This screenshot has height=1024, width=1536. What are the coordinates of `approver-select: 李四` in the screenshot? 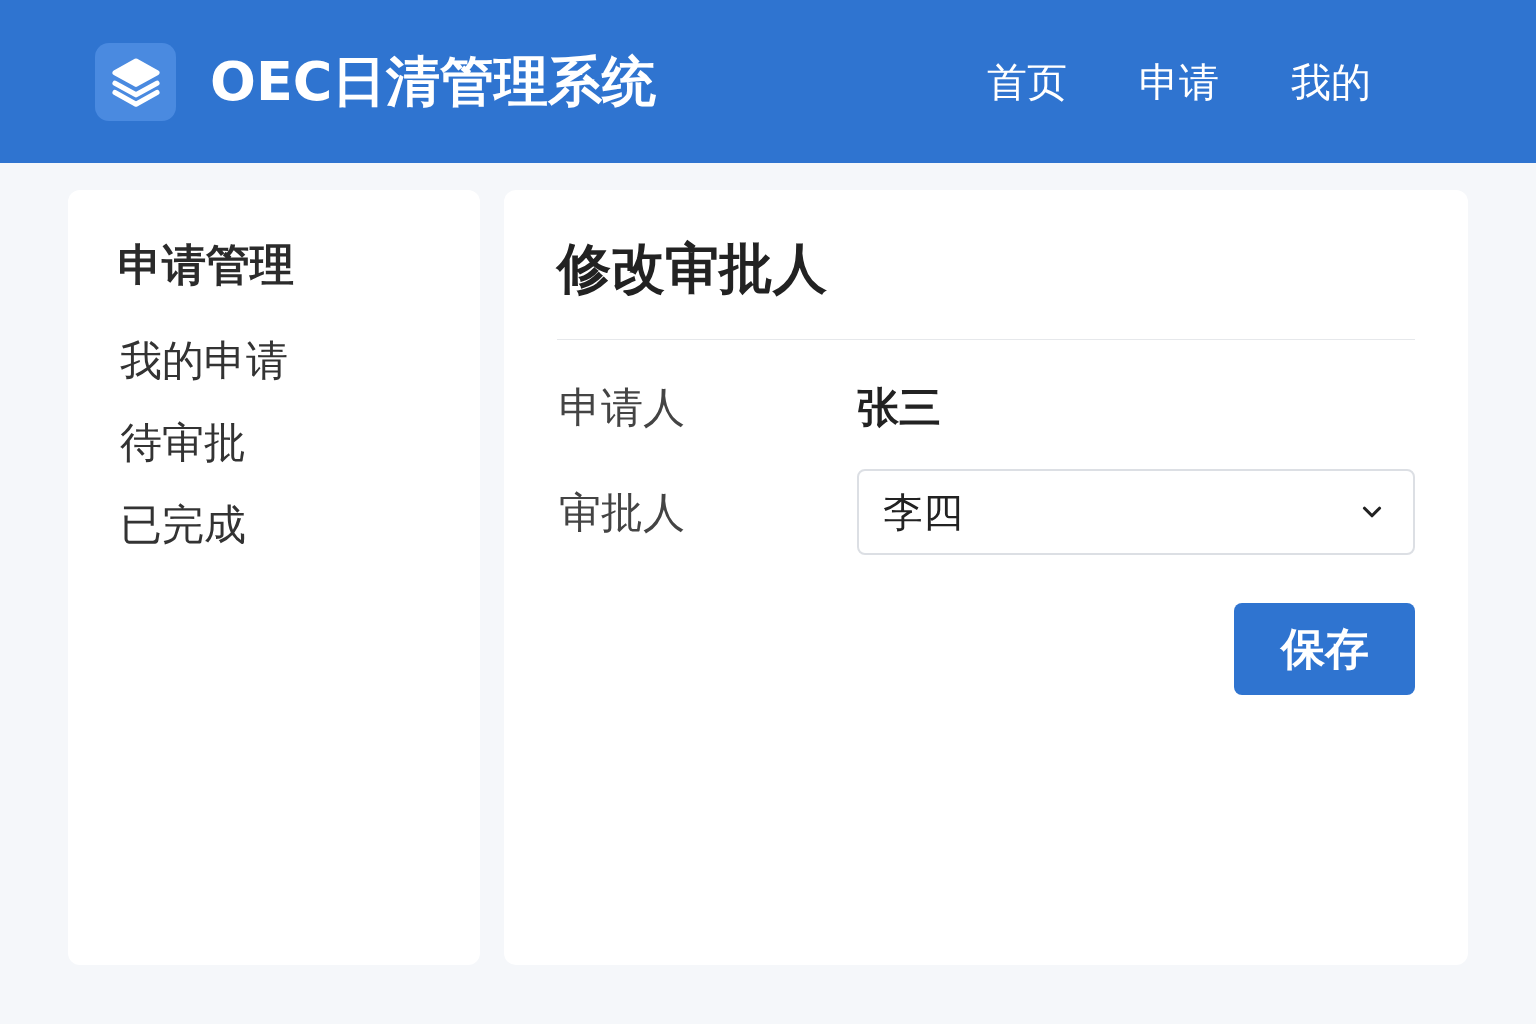 It's located at (1136, 512).